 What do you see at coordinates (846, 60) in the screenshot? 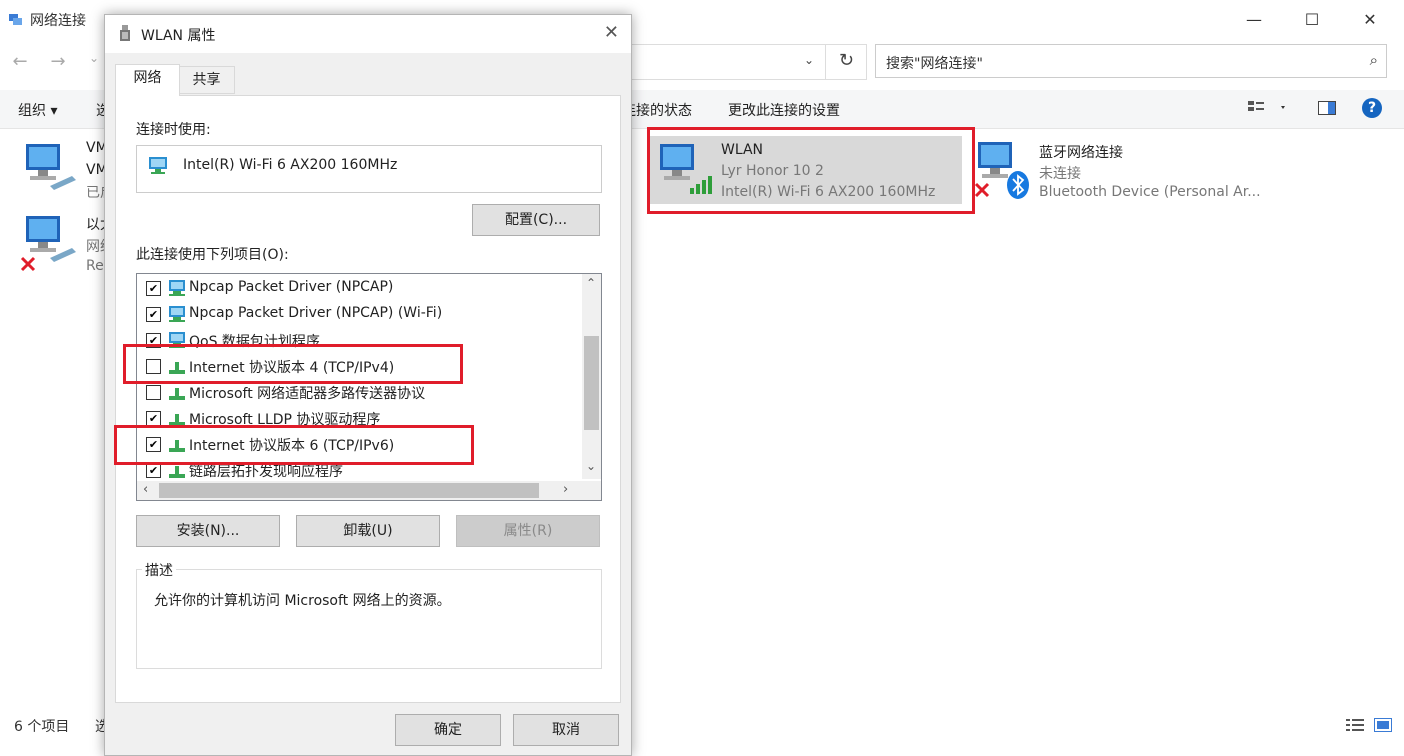
I see `refresh-icon: ↻` at bounding box center [846, 60].